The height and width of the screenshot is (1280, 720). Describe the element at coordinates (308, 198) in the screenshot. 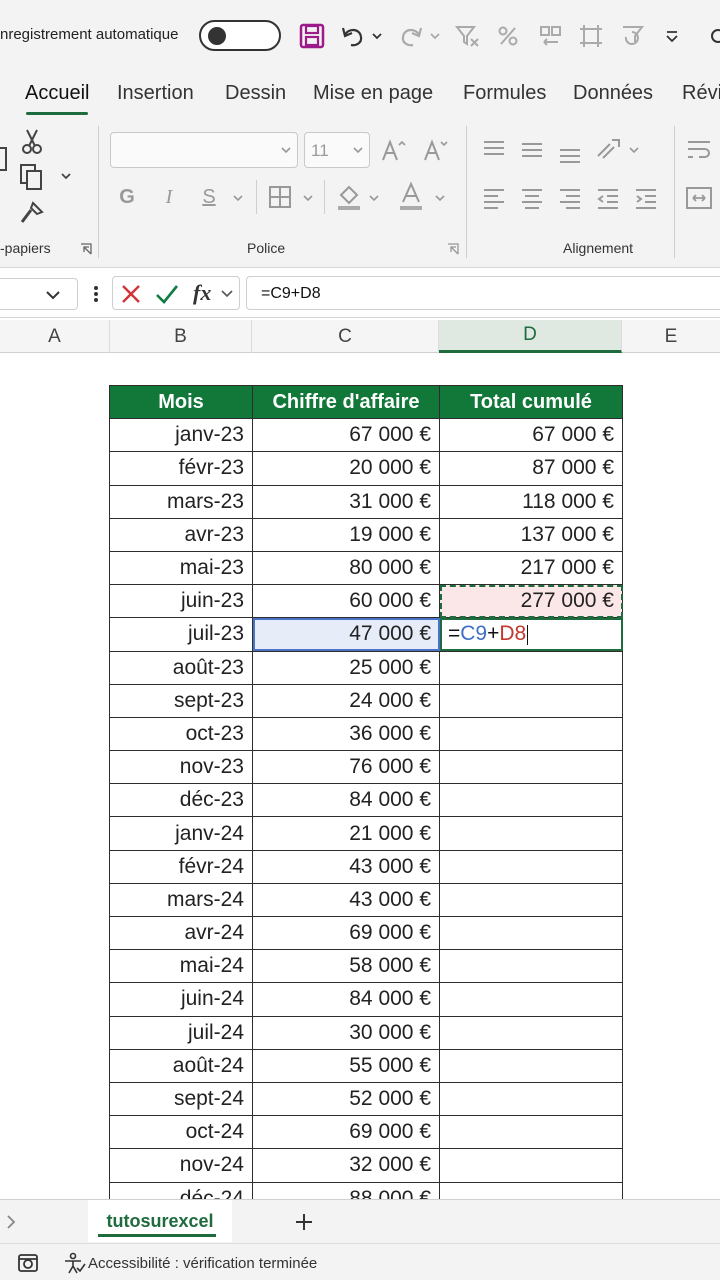

I see `borders-dropdown-icon` at that location.